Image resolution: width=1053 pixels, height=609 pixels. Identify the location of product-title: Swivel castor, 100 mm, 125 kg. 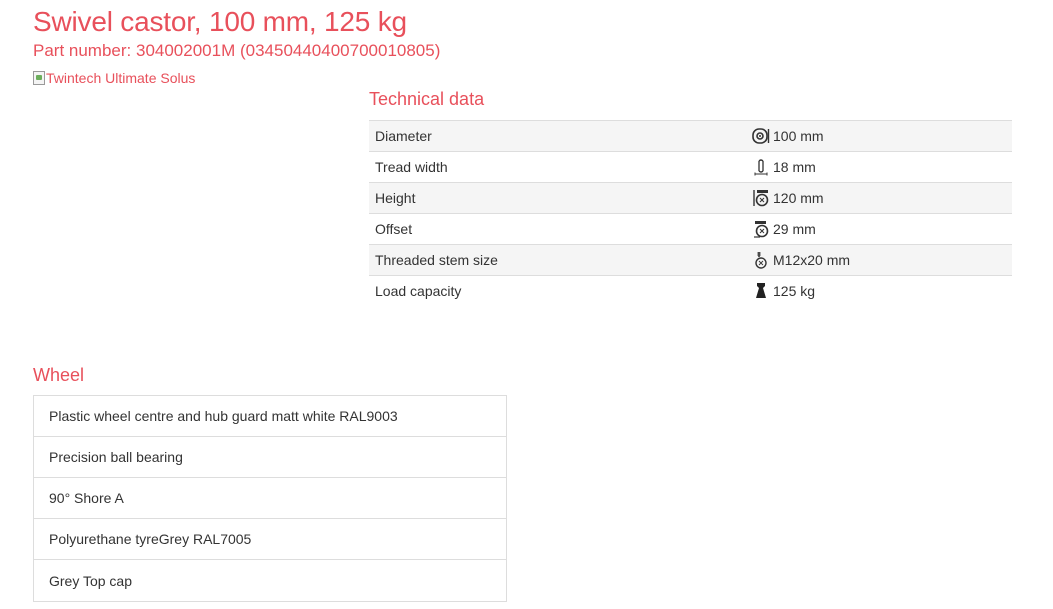
(220, 21).